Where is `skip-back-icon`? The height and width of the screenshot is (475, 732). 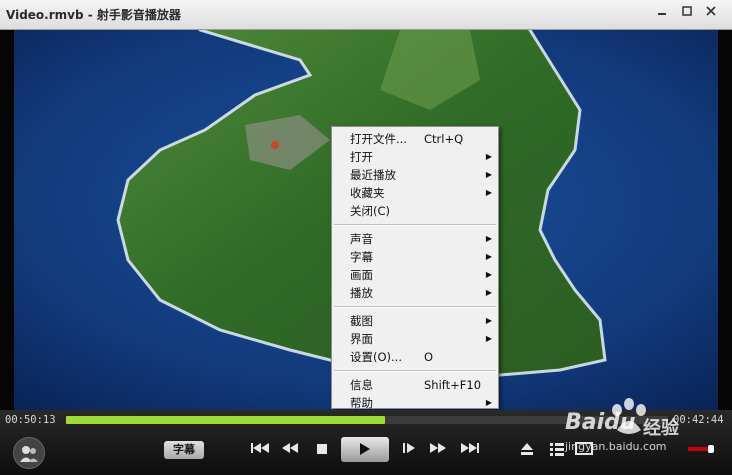 skip-back-icon is located at coordinates (261, 450).